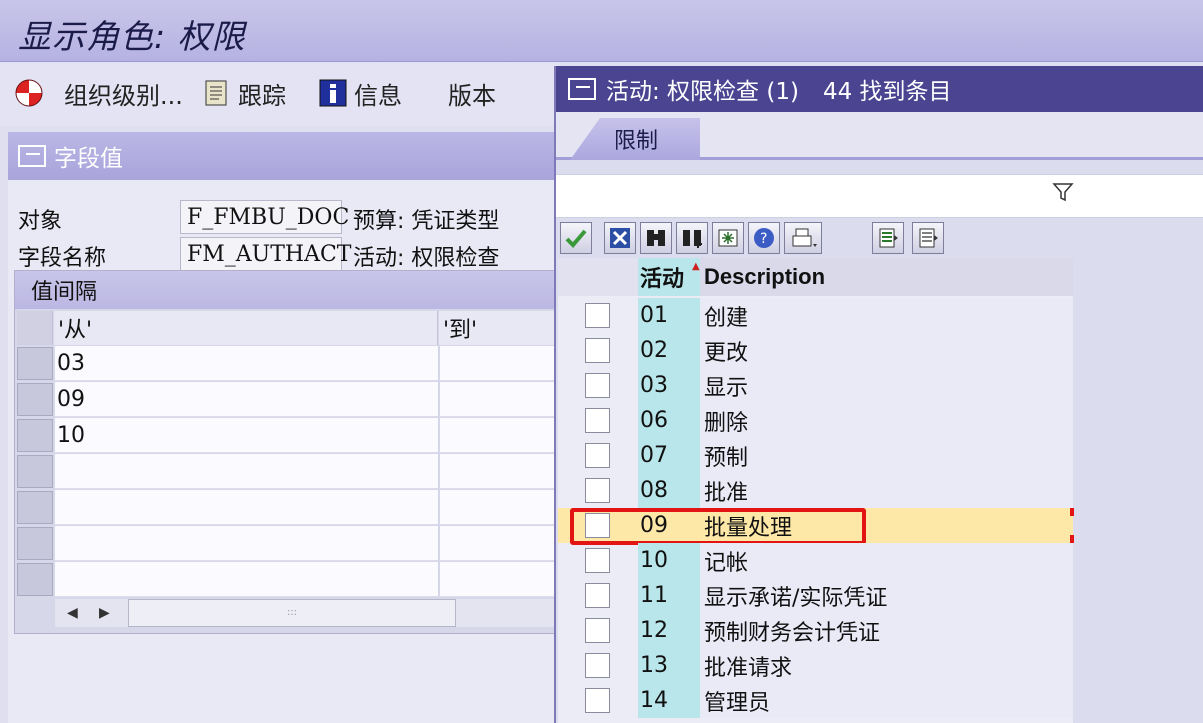 This screenshot has height=723, width=1203. What do you see at coordinates (886, 420) in the screenshot?
I see `activity-description: 删除` at bounding box center [886, 420].